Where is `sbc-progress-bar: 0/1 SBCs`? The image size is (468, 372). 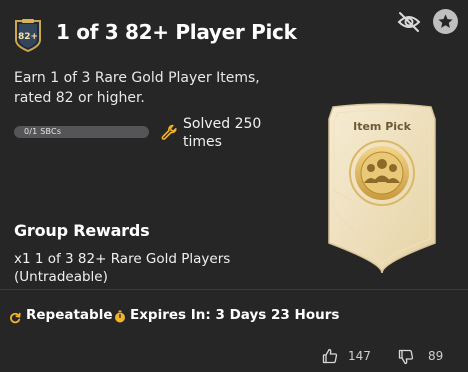 sbc-progress-bar: 0/1 SBCs is located at coordinates (81, 132).